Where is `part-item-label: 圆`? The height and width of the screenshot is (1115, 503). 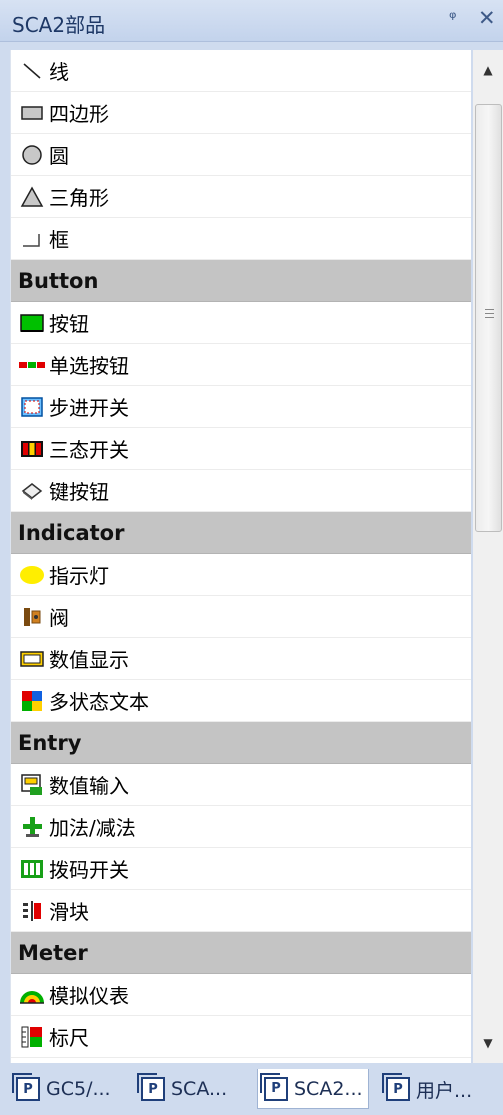
part-item-label: 圆 is located at coordinates (59, 156).